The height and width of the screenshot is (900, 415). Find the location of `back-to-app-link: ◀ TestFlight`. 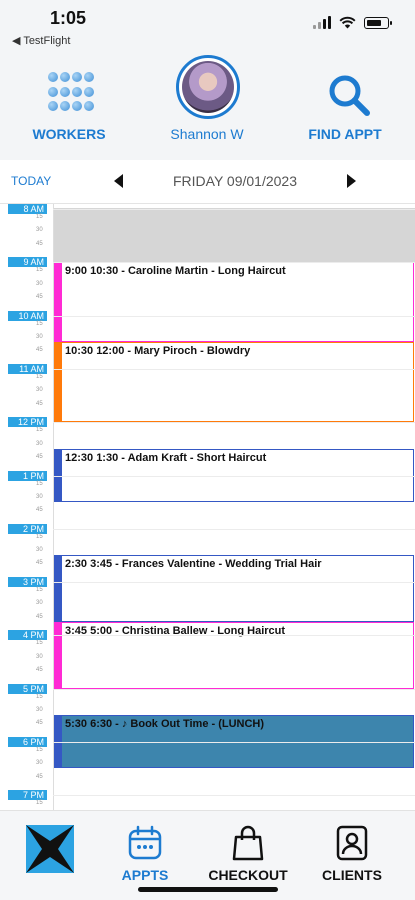

back-to-app-link: ◀ TestFlight is located at coordinates (41, 40).